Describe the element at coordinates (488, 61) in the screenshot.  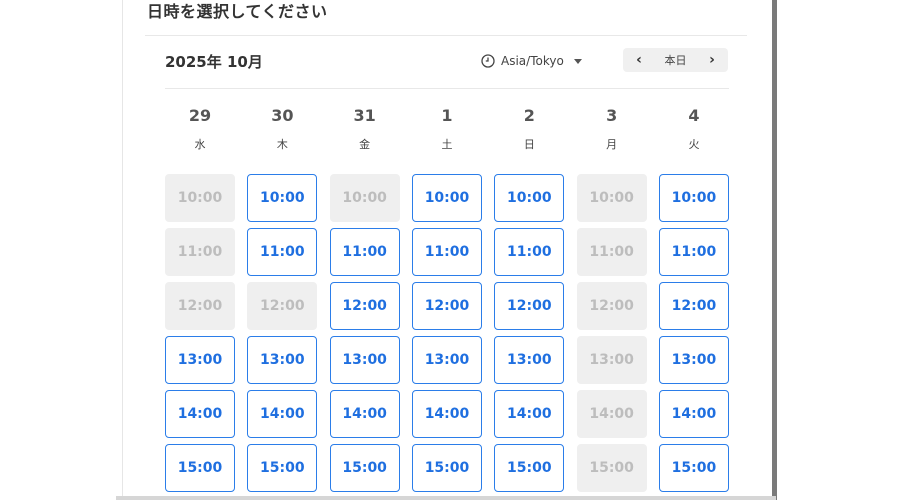
I see `clock-icon` at that location.